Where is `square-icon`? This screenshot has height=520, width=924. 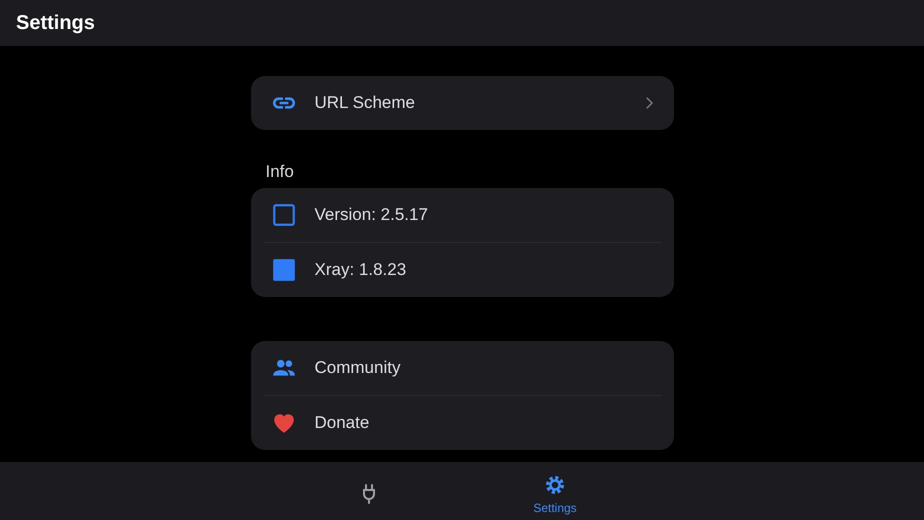 square-icon is located at coordinates (283, 270).